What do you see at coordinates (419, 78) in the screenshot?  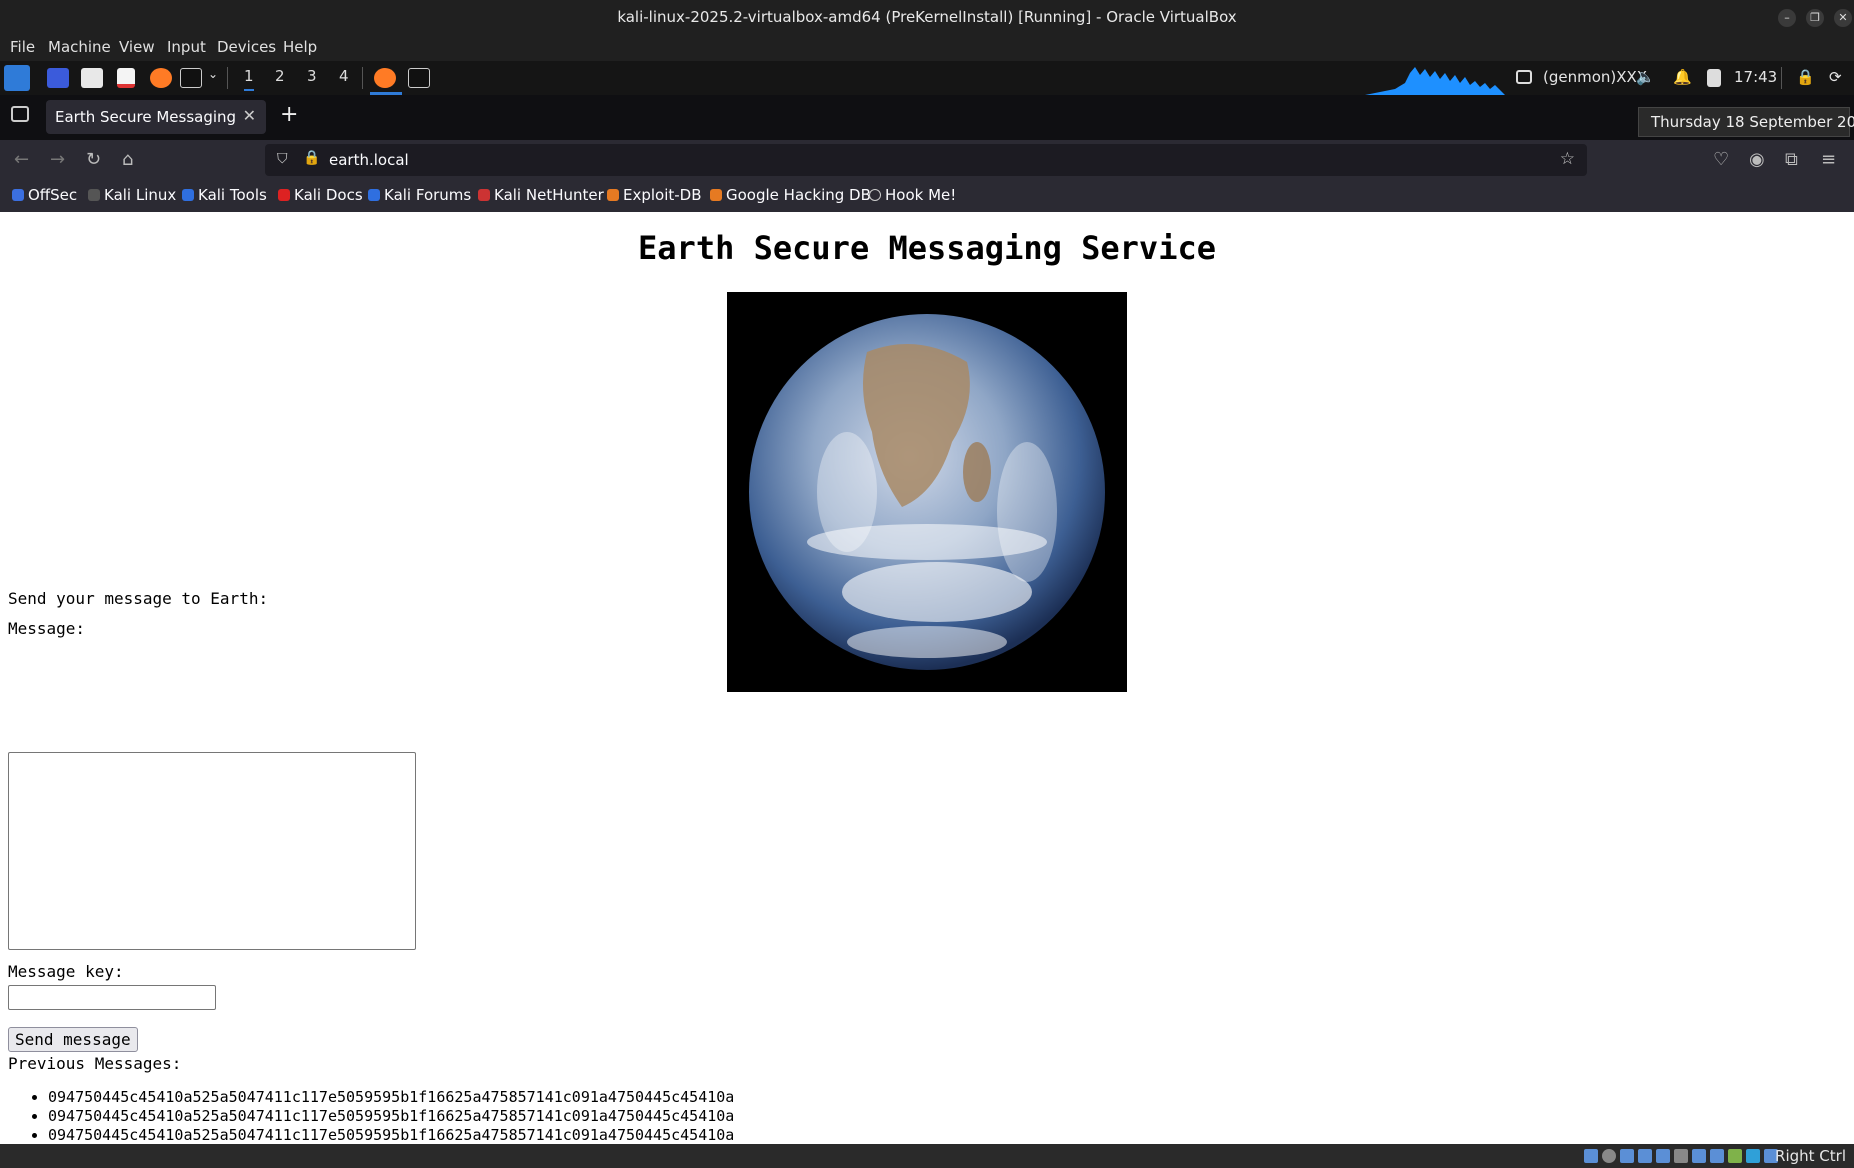 I see `terminal-window-icon` at bounding box center [419, 78].